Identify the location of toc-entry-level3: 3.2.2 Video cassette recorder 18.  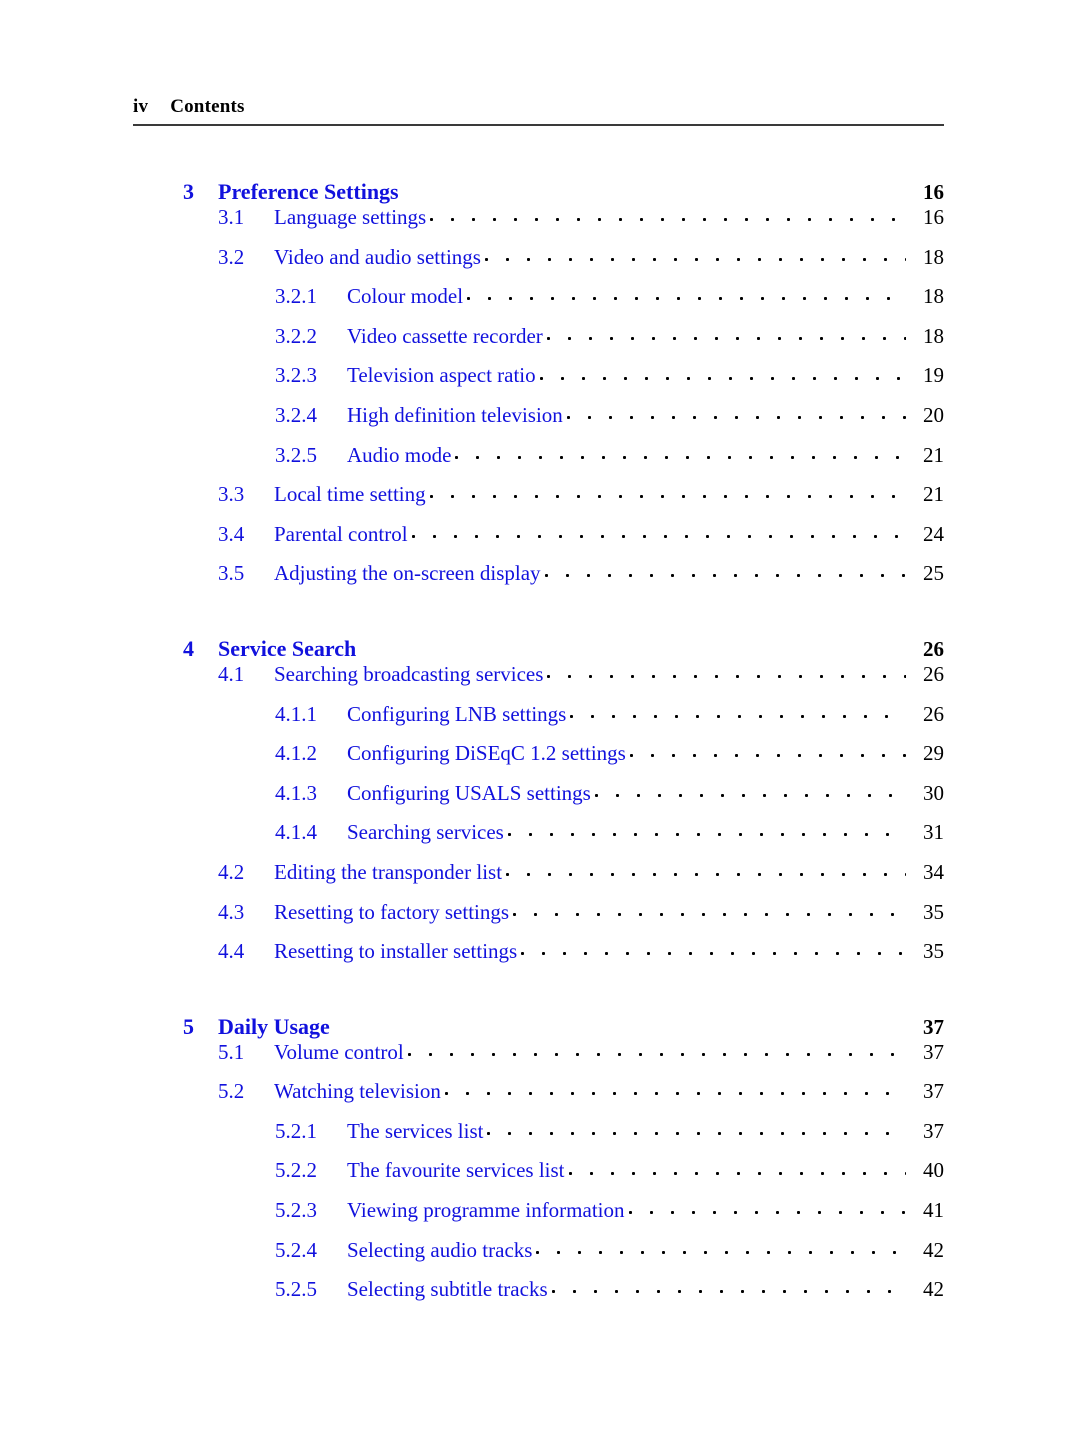
(538, 344).